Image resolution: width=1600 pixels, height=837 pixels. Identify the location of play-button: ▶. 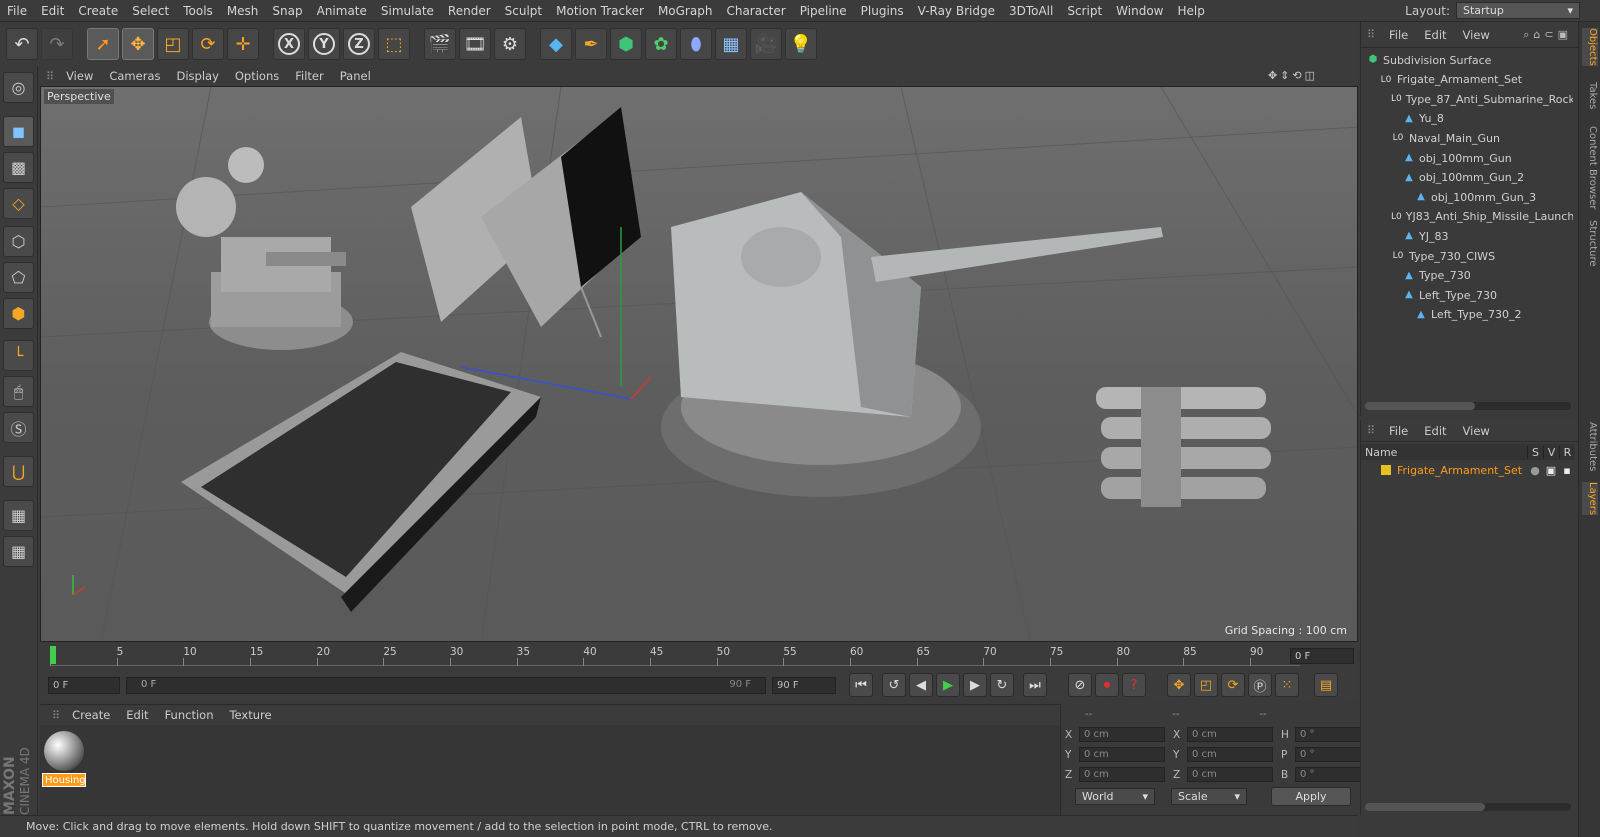
(948, 685).